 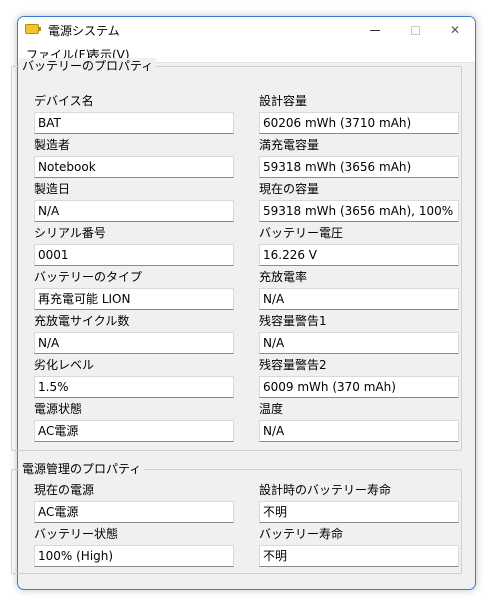 What do you see at coordinates (293, 365) in the screenshot?
I see `warning-level-2-label: 残容量警告2` at bounding box center [293, 365].